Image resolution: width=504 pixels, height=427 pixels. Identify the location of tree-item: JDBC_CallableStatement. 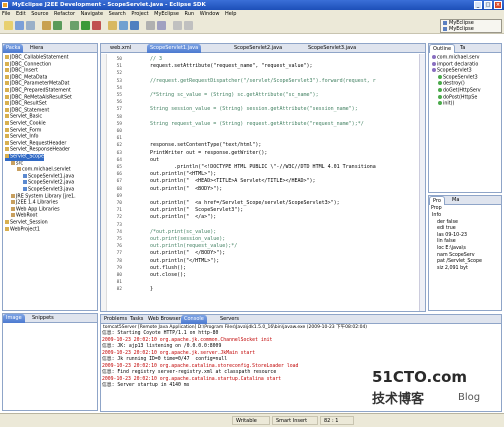
(37, 58).